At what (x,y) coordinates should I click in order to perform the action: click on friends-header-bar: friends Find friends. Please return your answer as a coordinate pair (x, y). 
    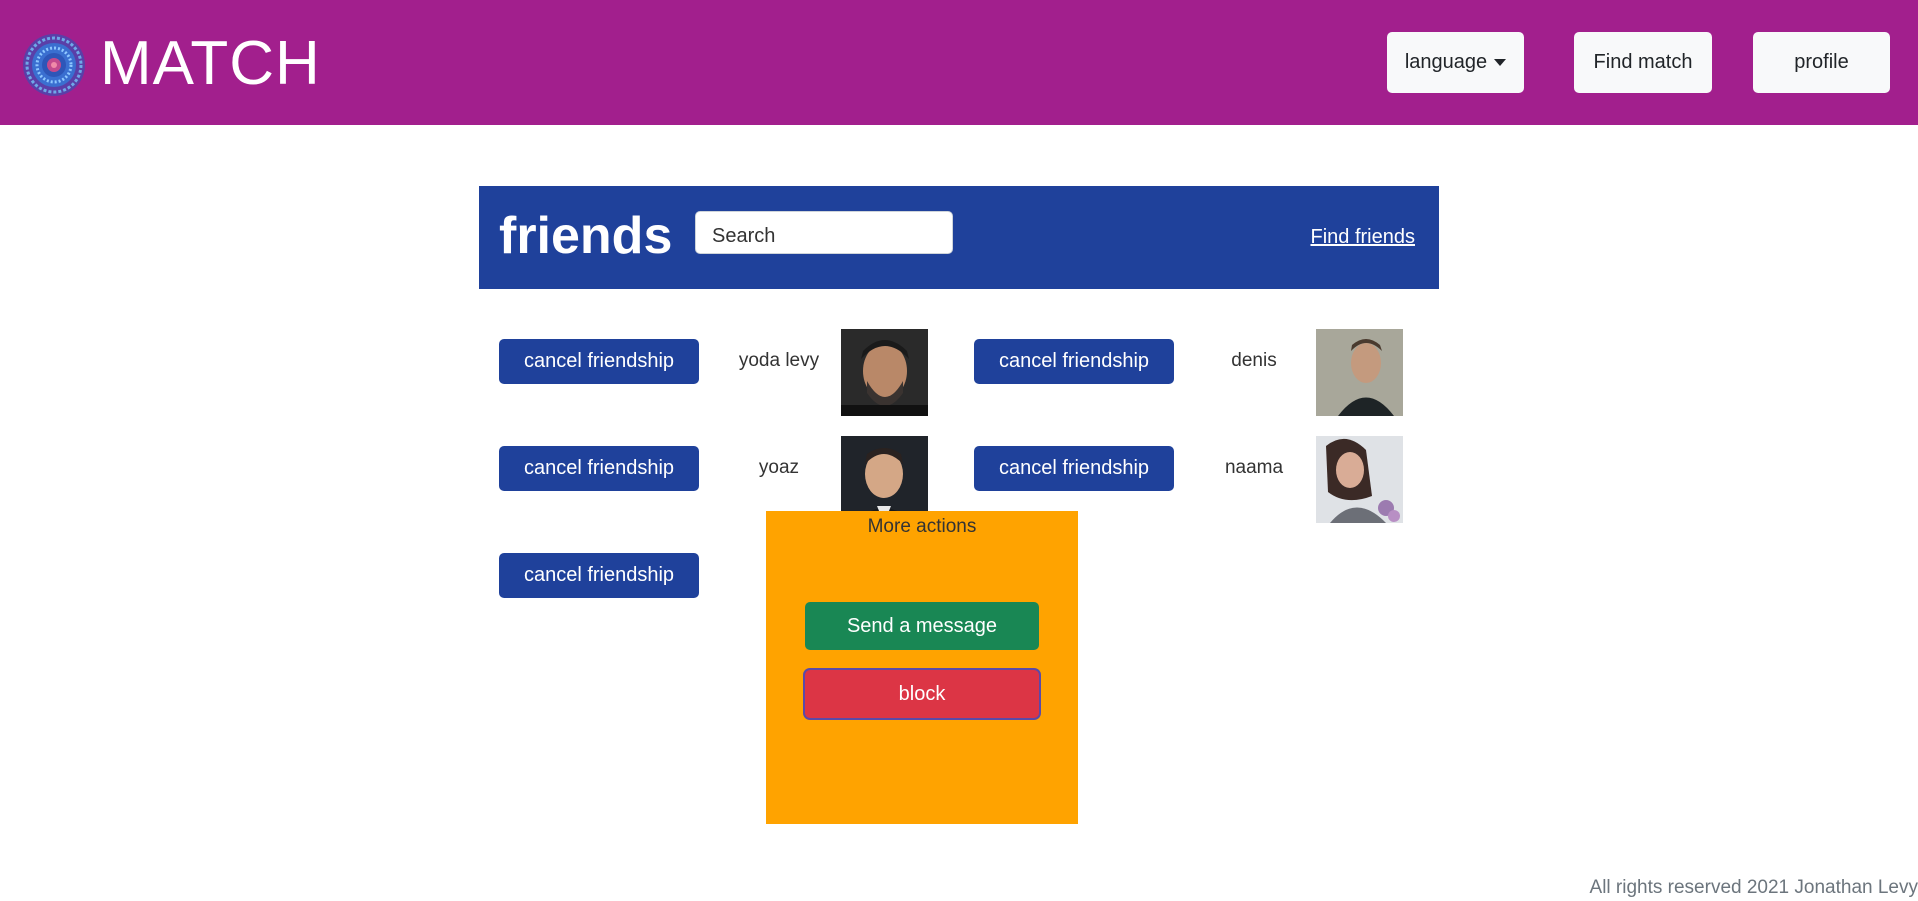
    Looking at the image, I should click on (959, 237).